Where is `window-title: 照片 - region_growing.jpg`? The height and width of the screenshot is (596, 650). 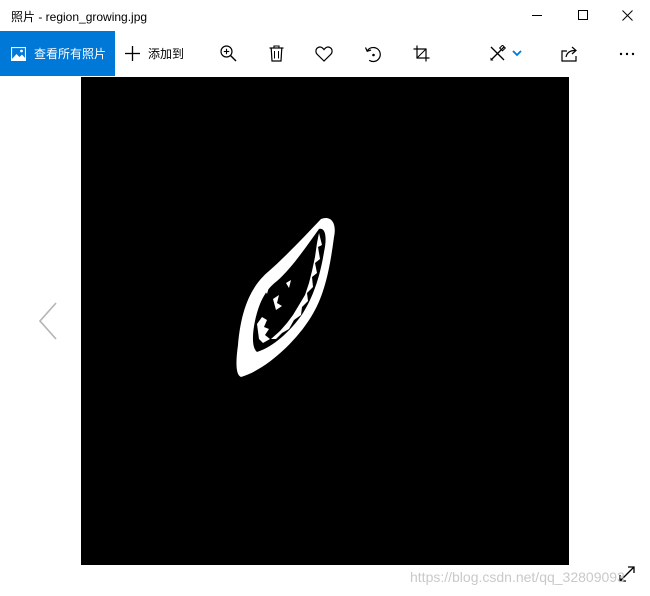
window-title: 照片 - region_growing.jpg is located at coordinates (79, 17).